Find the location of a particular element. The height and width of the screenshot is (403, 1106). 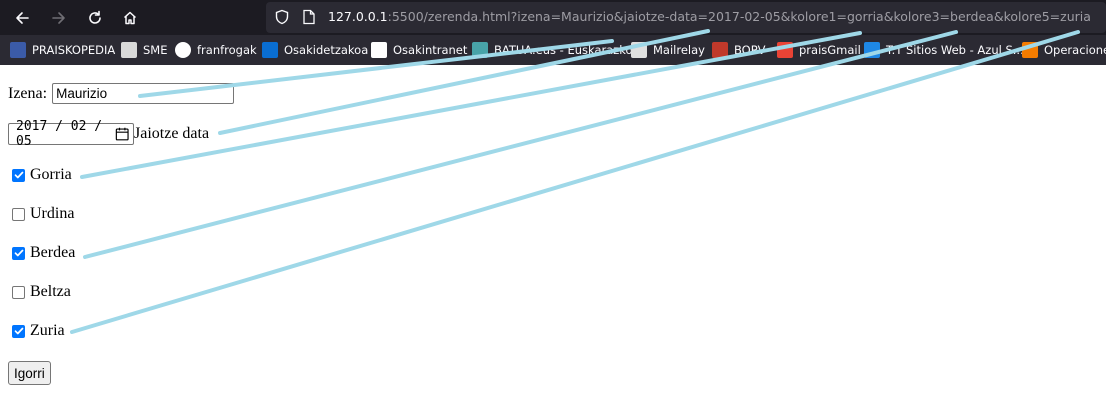

back-arrow-icon is located at coordinates (22, 18).